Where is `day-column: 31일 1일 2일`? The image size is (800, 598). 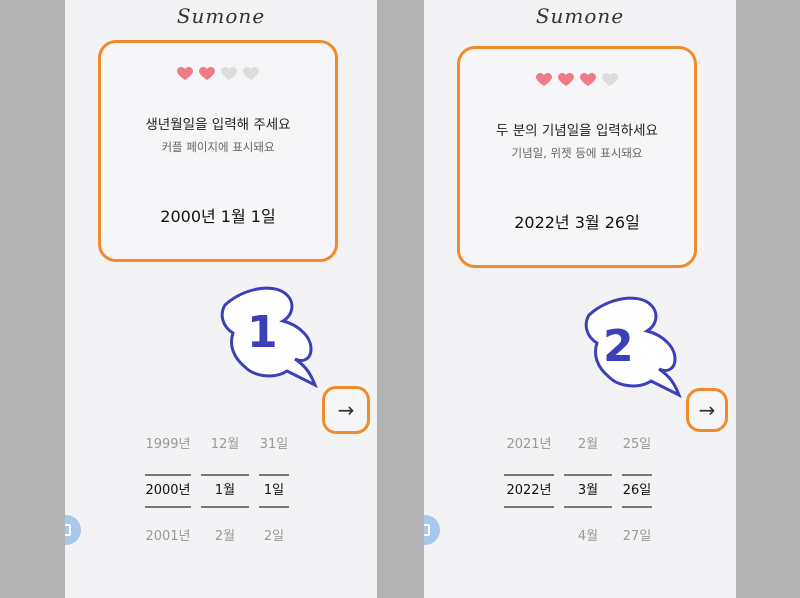 day-column: 31일 1일 2일 is located at coordinates (274, 491).